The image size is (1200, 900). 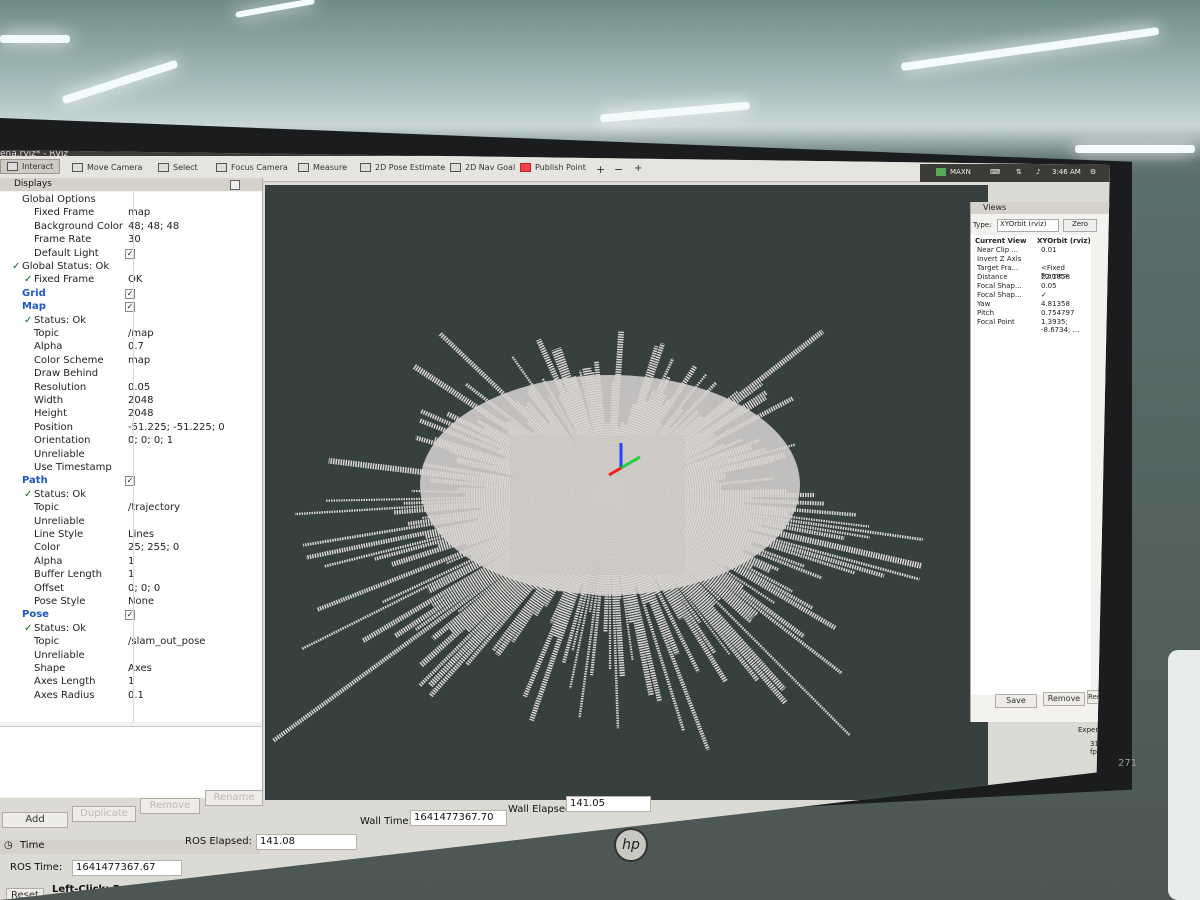 What do you see at coordinates (130, 294) in the screenshot?
I see `display-property-row: Grid ✓` at bounding box center [130, 294].